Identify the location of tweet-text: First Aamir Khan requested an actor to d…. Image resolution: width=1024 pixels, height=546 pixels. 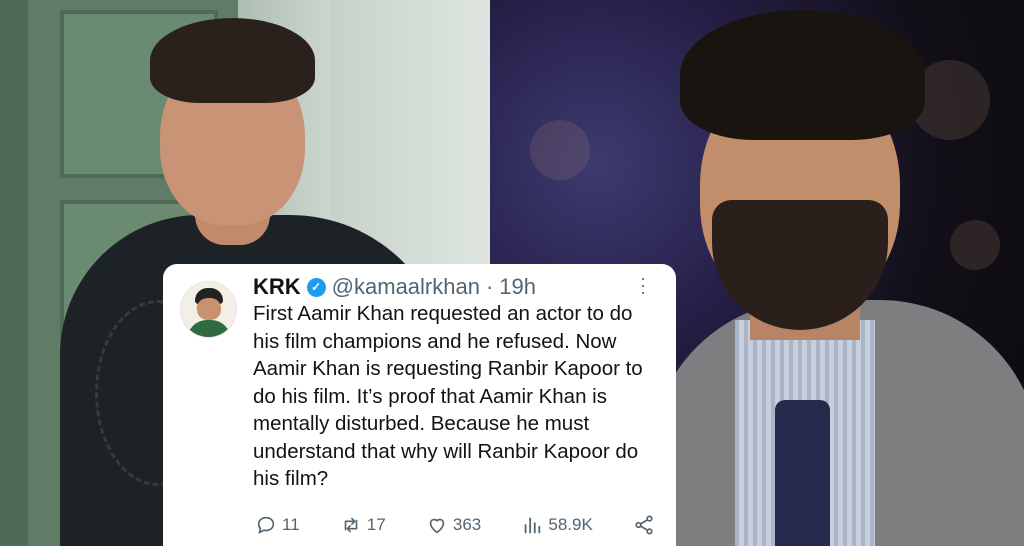
(448, 396).